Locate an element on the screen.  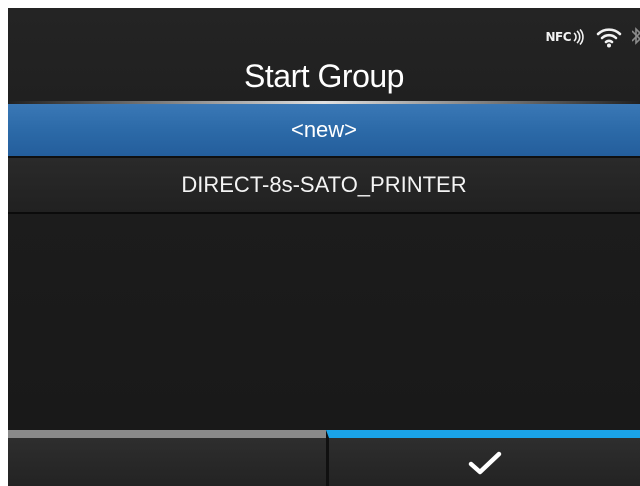
list-item-direct-printer: DIRECT-8s-SATO_PRINTER is located at coordinates (324, 186).